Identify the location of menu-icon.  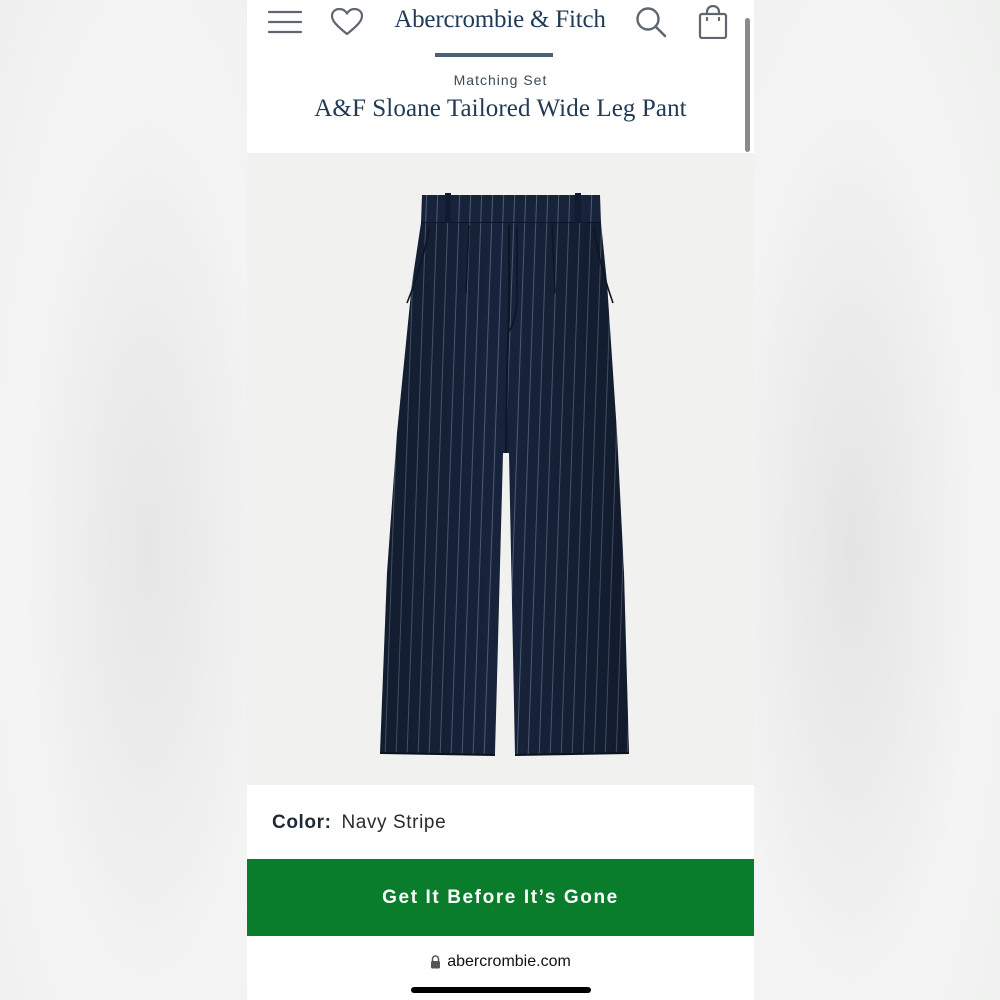
(285, 22).